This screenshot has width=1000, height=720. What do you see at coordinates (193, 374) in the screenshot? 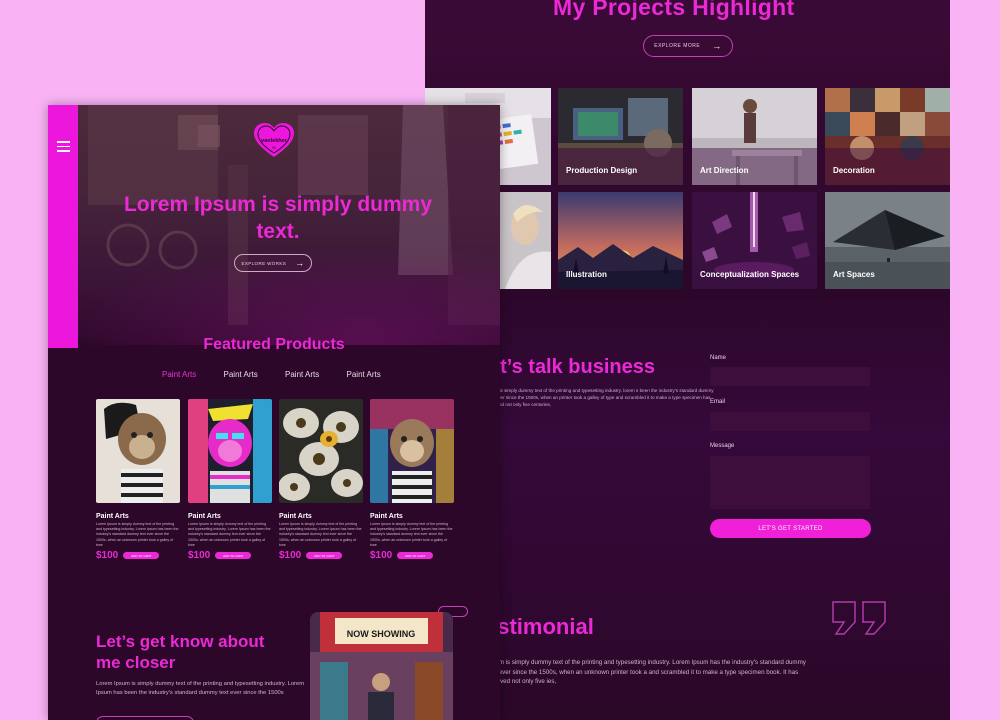
I see `tab-paint-arts-1: Paint Arts` at bounding box center [193, 374].